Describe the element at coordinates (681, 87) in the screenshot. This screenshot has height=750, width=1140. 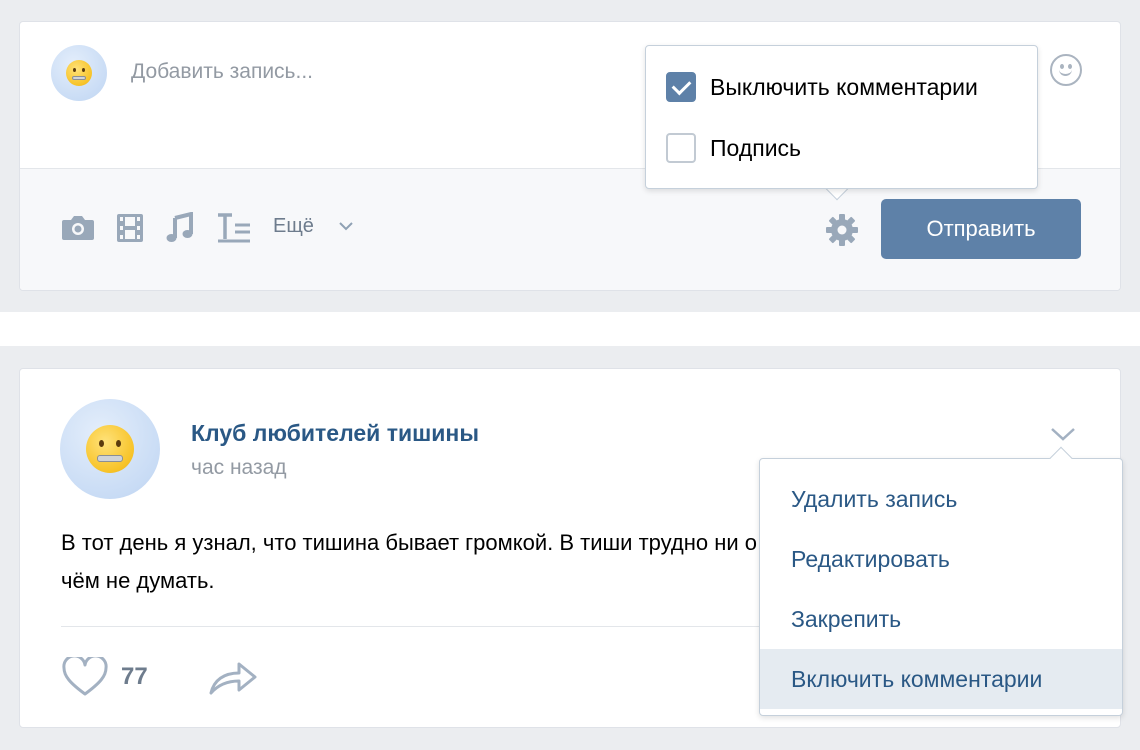
I see `disable-comments-checkbox` at that location.